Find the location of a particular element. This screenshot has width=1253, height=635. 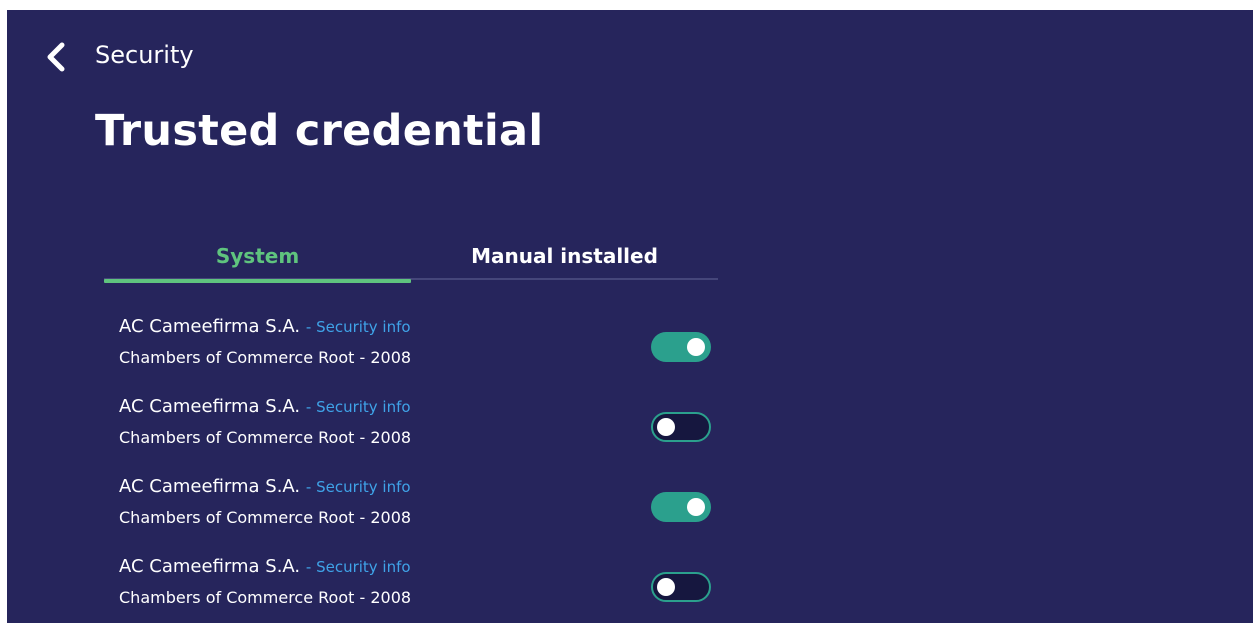

page-title: Trusted credential is located at coordinates (319, 131).